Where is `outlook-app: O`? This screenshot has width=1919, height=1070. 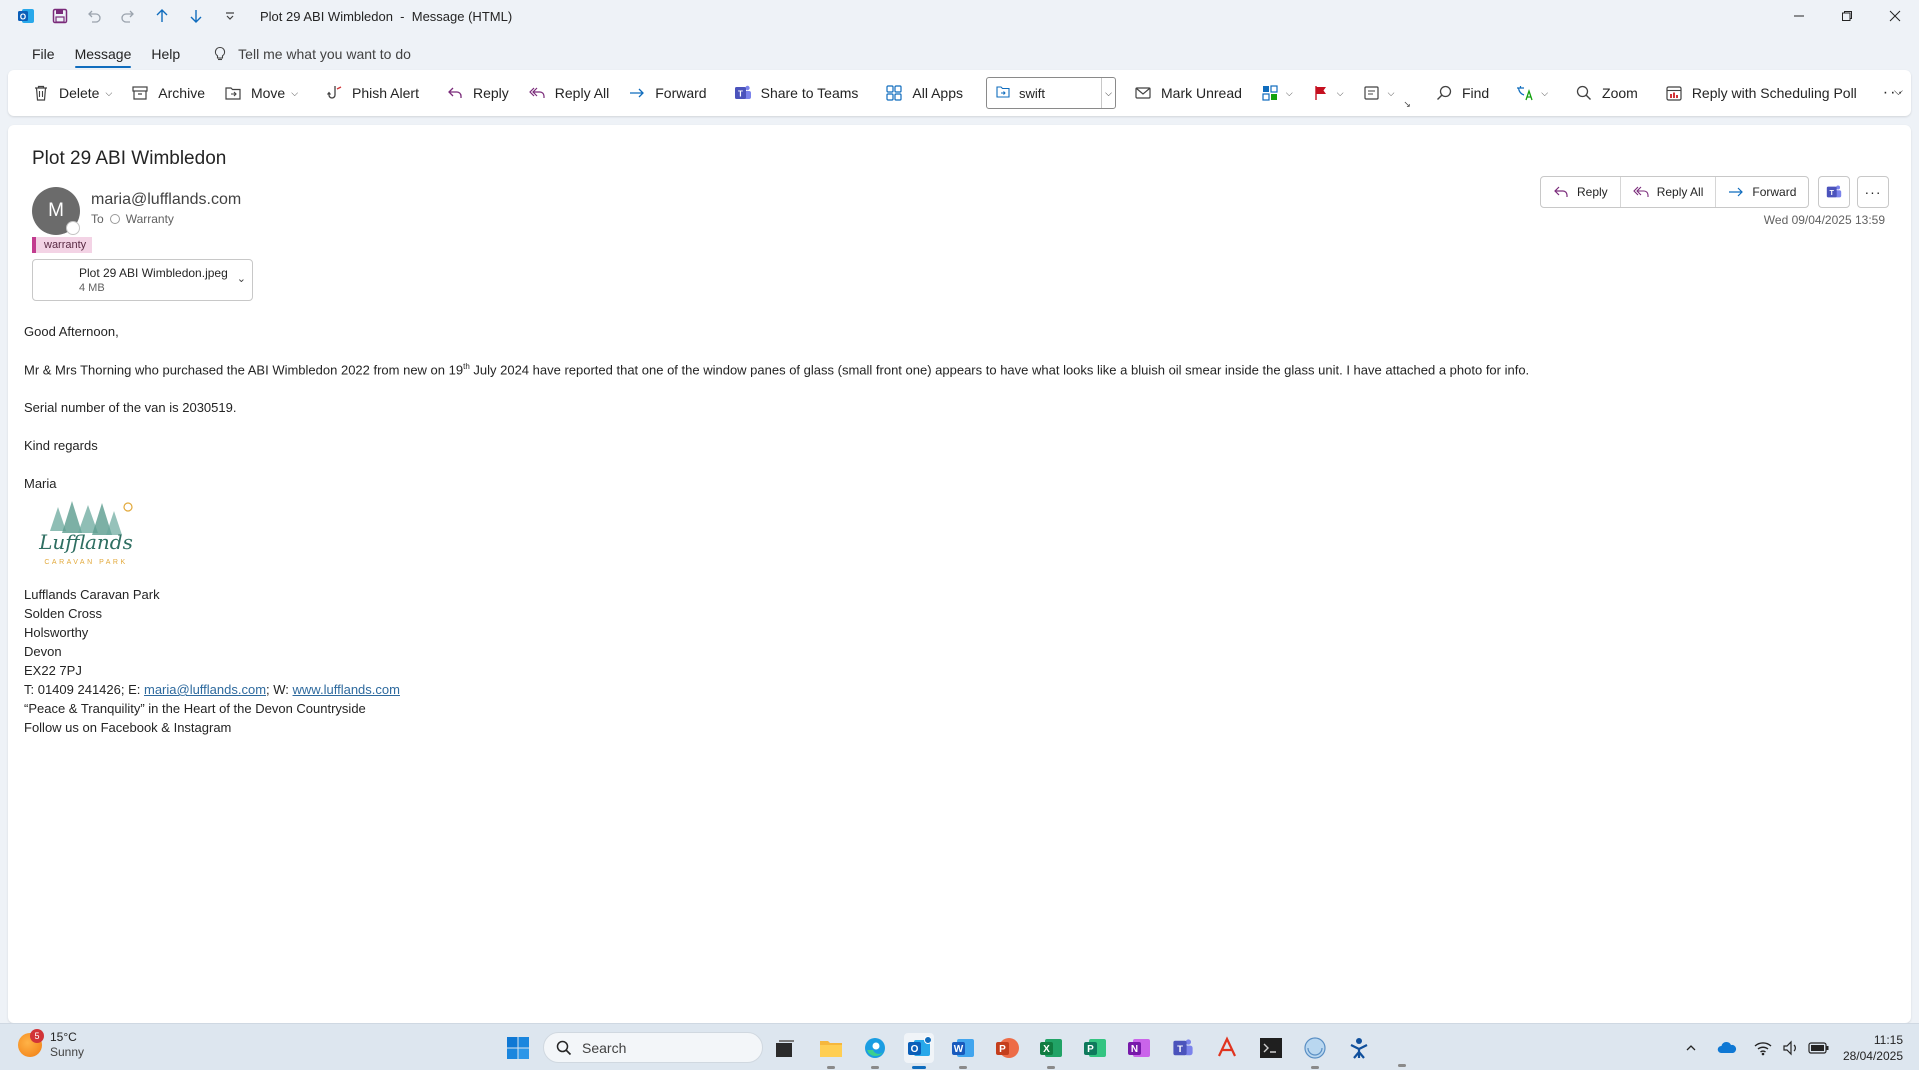 outlook-app: O is located at coordinates (919, 1051).